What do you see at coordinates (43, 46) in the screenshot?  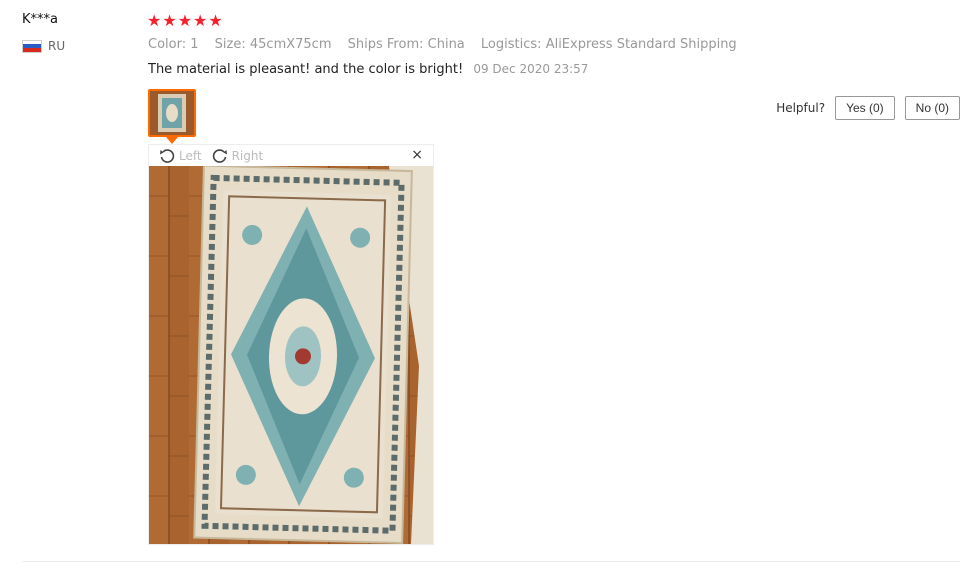 I see `reviewer-country: RU` at bounding box center [43, 46].